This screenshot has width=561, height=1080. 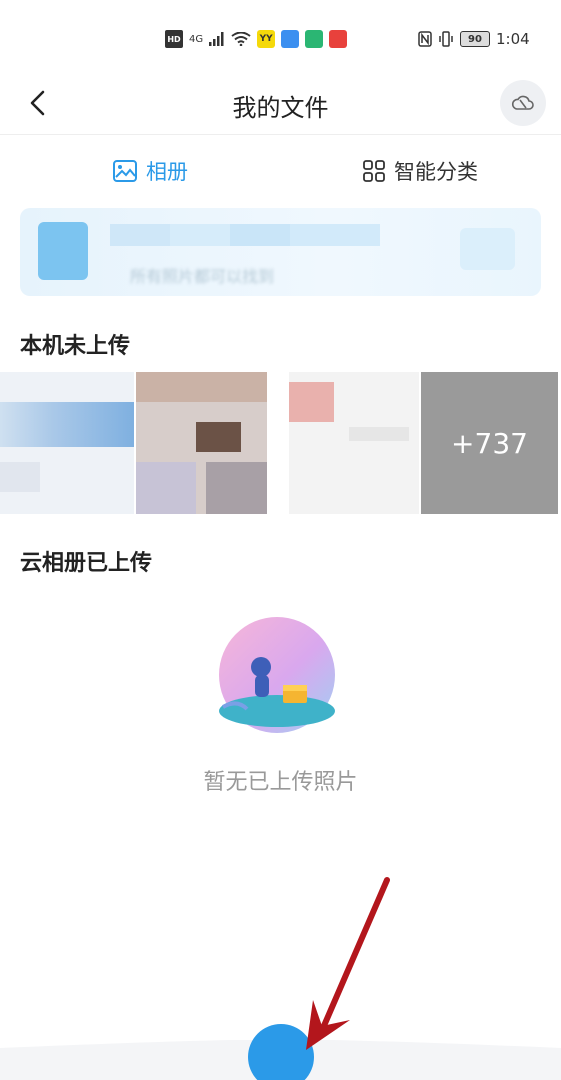 What do you see at coordinates (125, 171) in the screenshot?
I see `photo-icon` at bounding box center [125, 171].